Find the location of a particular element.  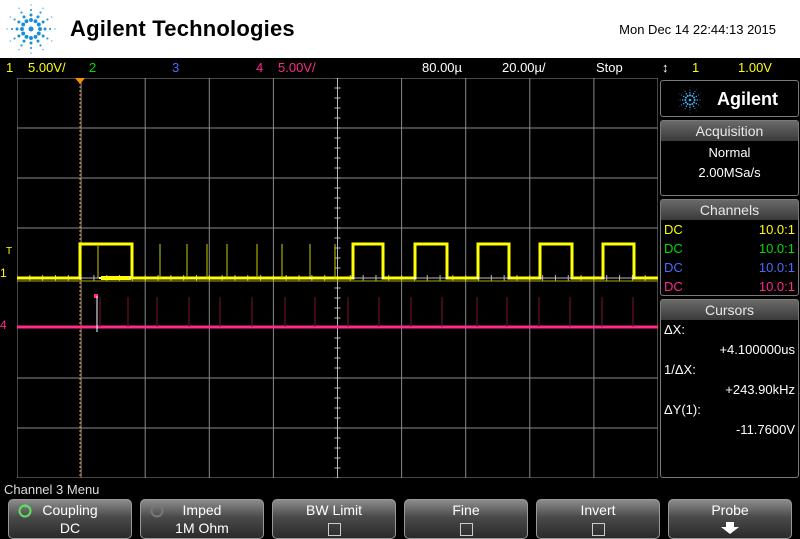

channel-4-scale: 5.00V/ is located at coordinates (297, 67).